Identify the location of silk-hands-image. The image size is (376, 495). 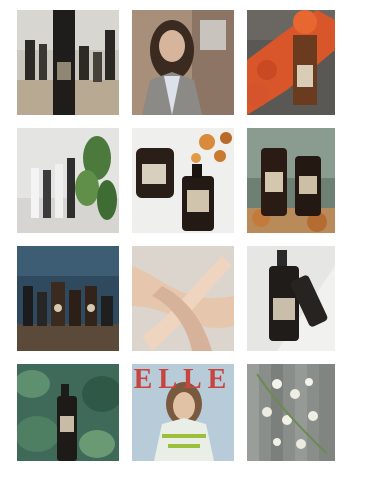
(183, 298).